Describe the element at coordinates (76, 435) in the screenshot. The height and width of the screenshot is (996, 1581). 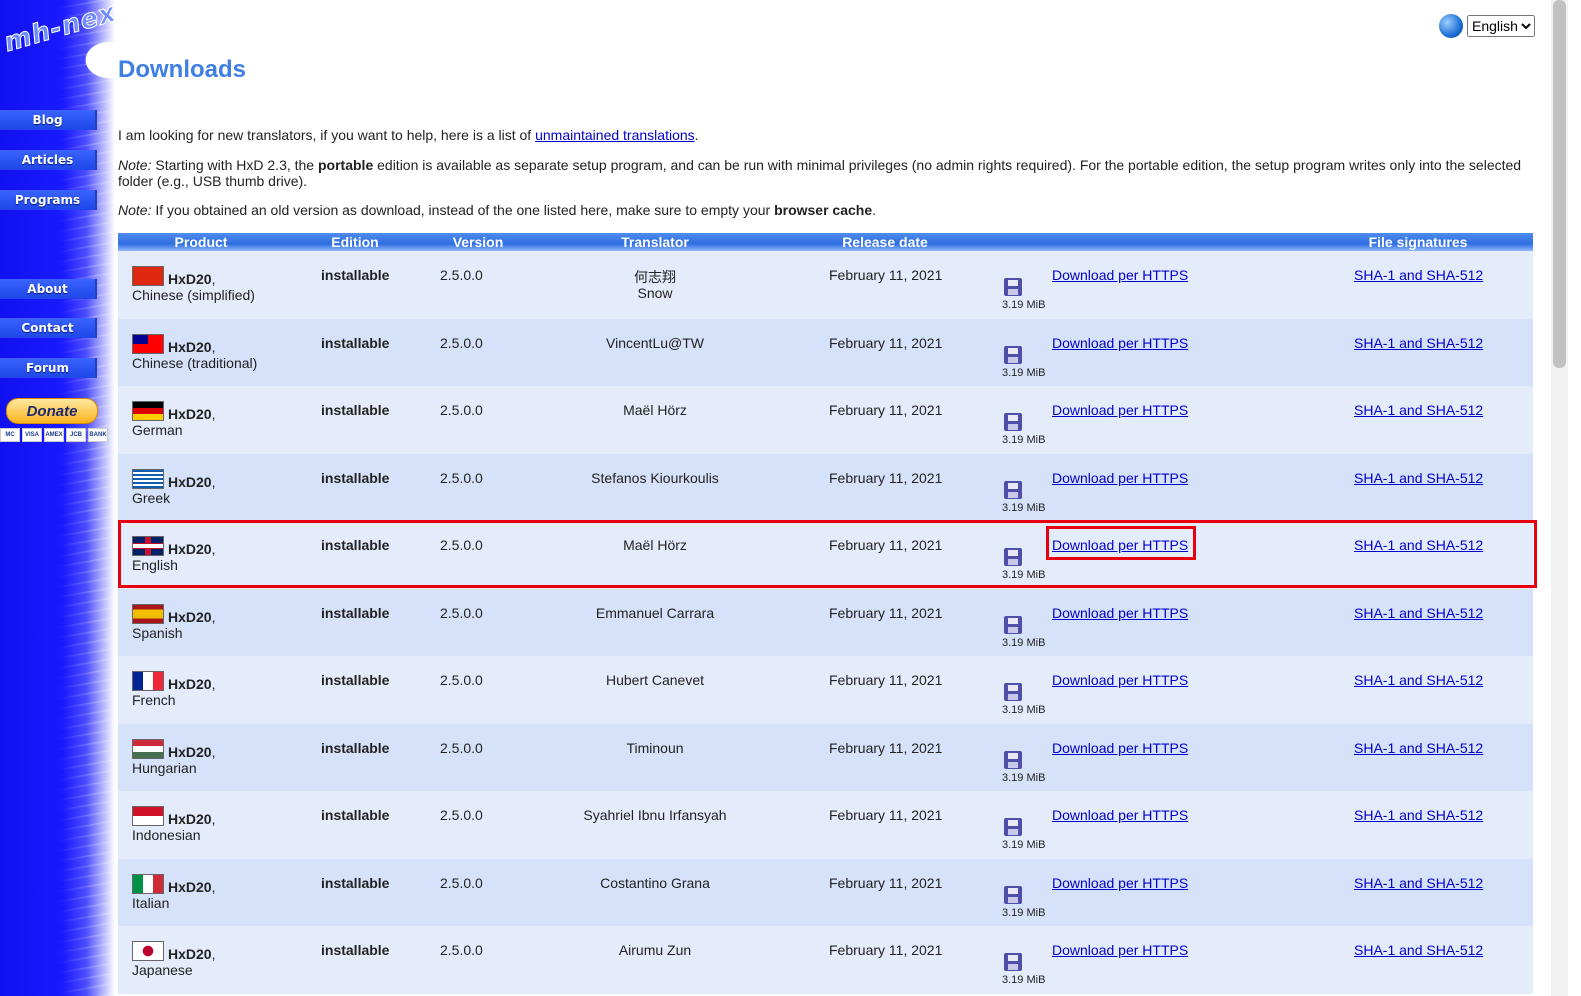
I see `jcb-icon: JCB` at that location.